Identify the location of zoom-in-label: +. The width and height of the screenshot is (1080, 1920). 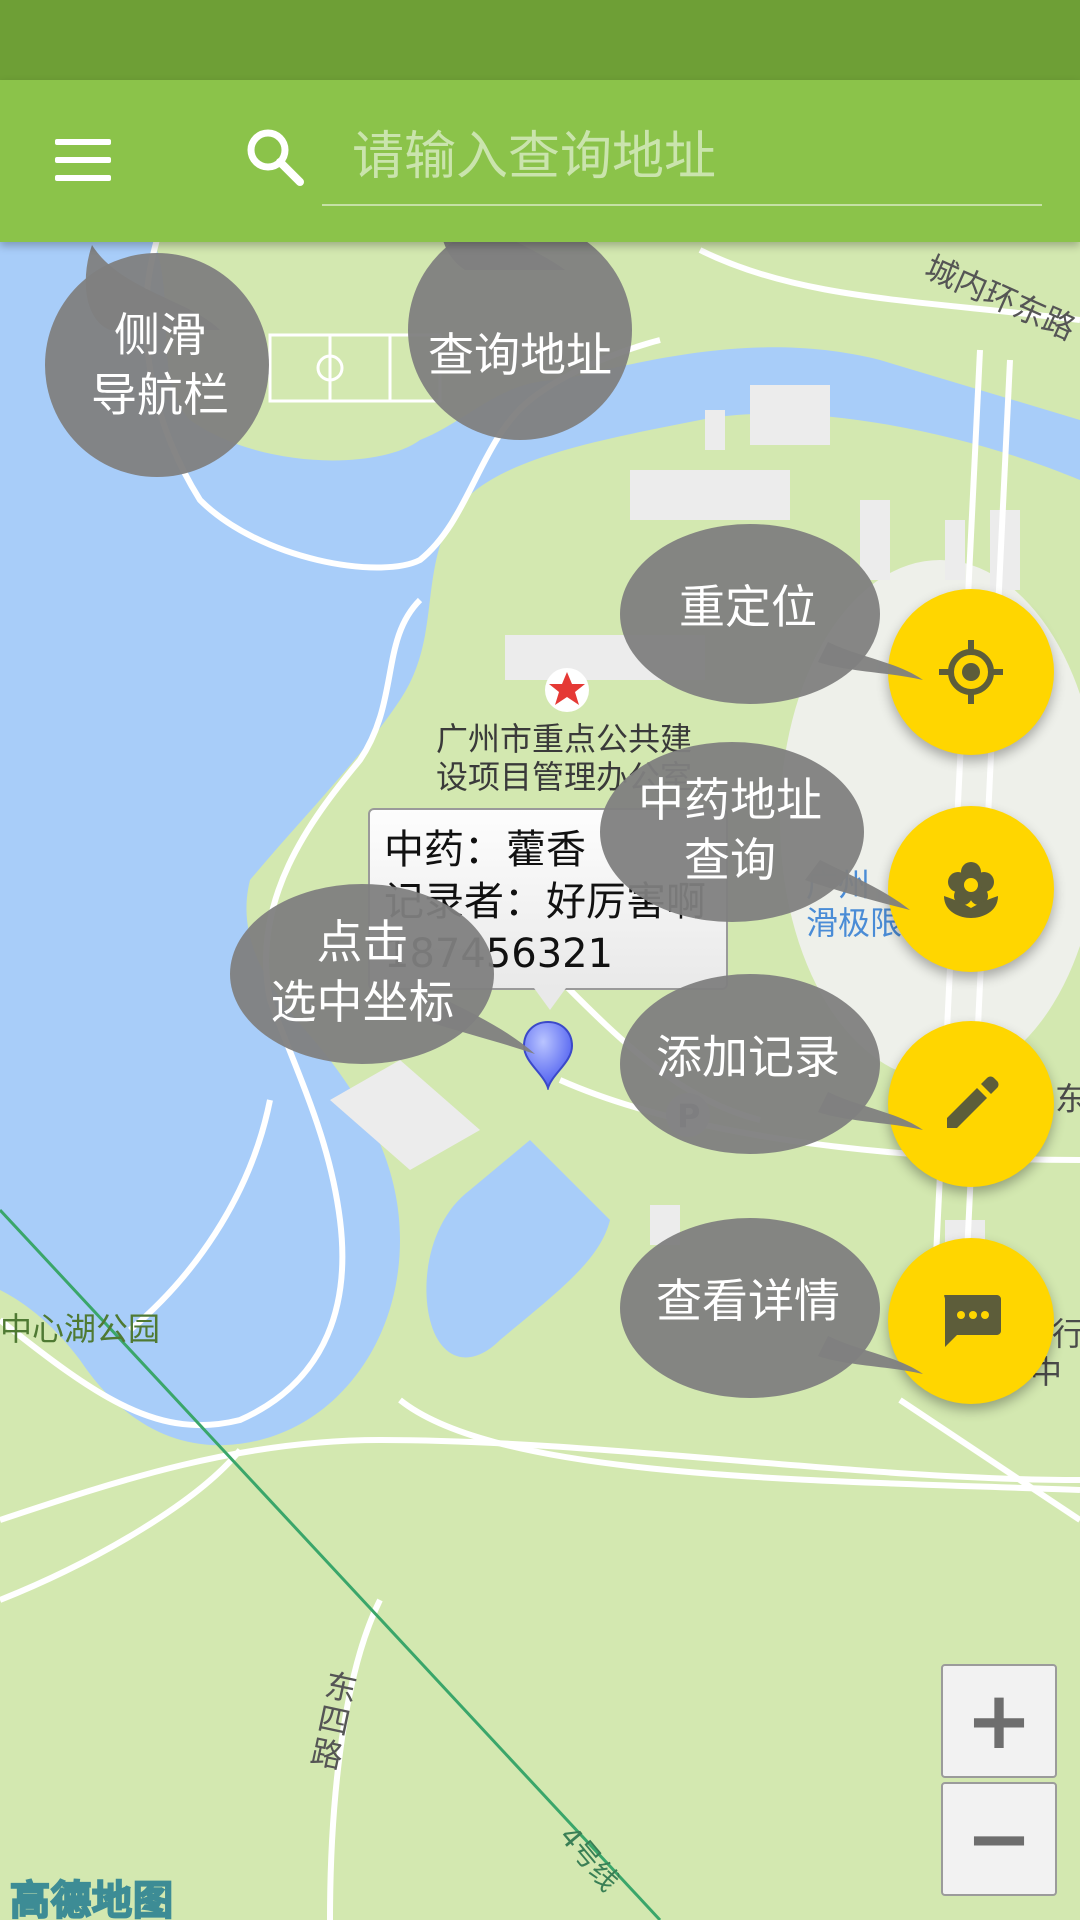
(999, 1720).